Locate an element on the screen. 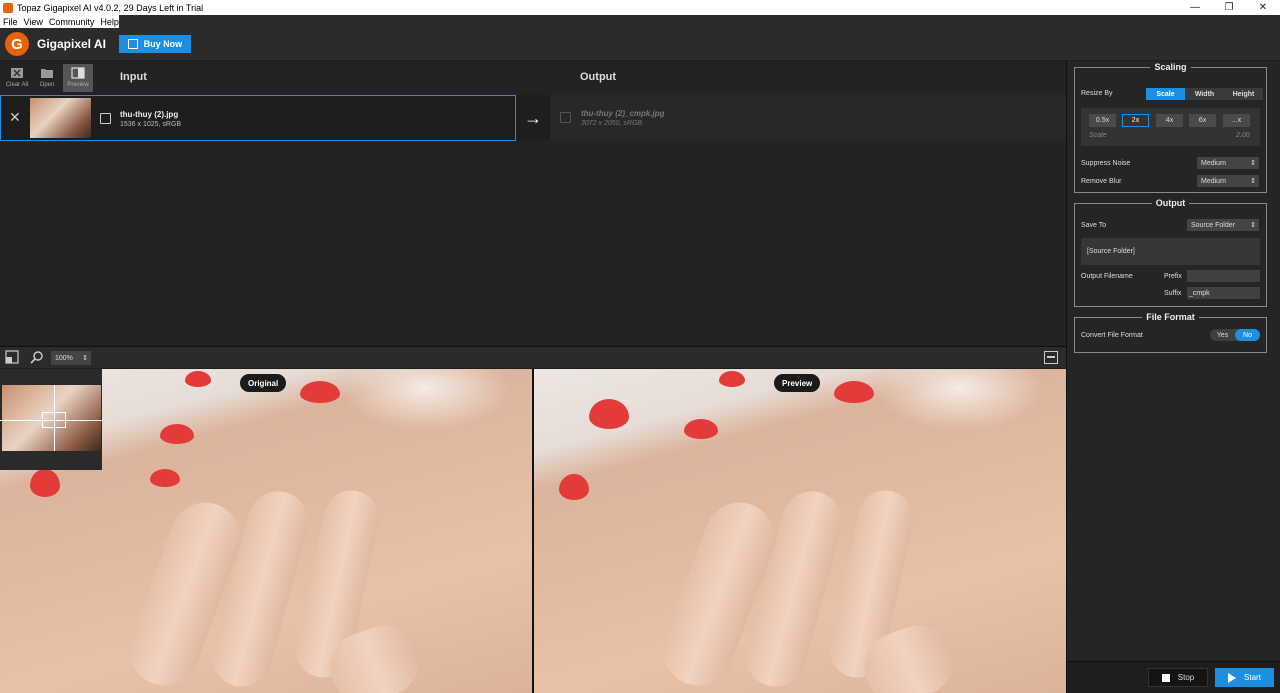  original-label: Original is located at coordinates (263, 383).